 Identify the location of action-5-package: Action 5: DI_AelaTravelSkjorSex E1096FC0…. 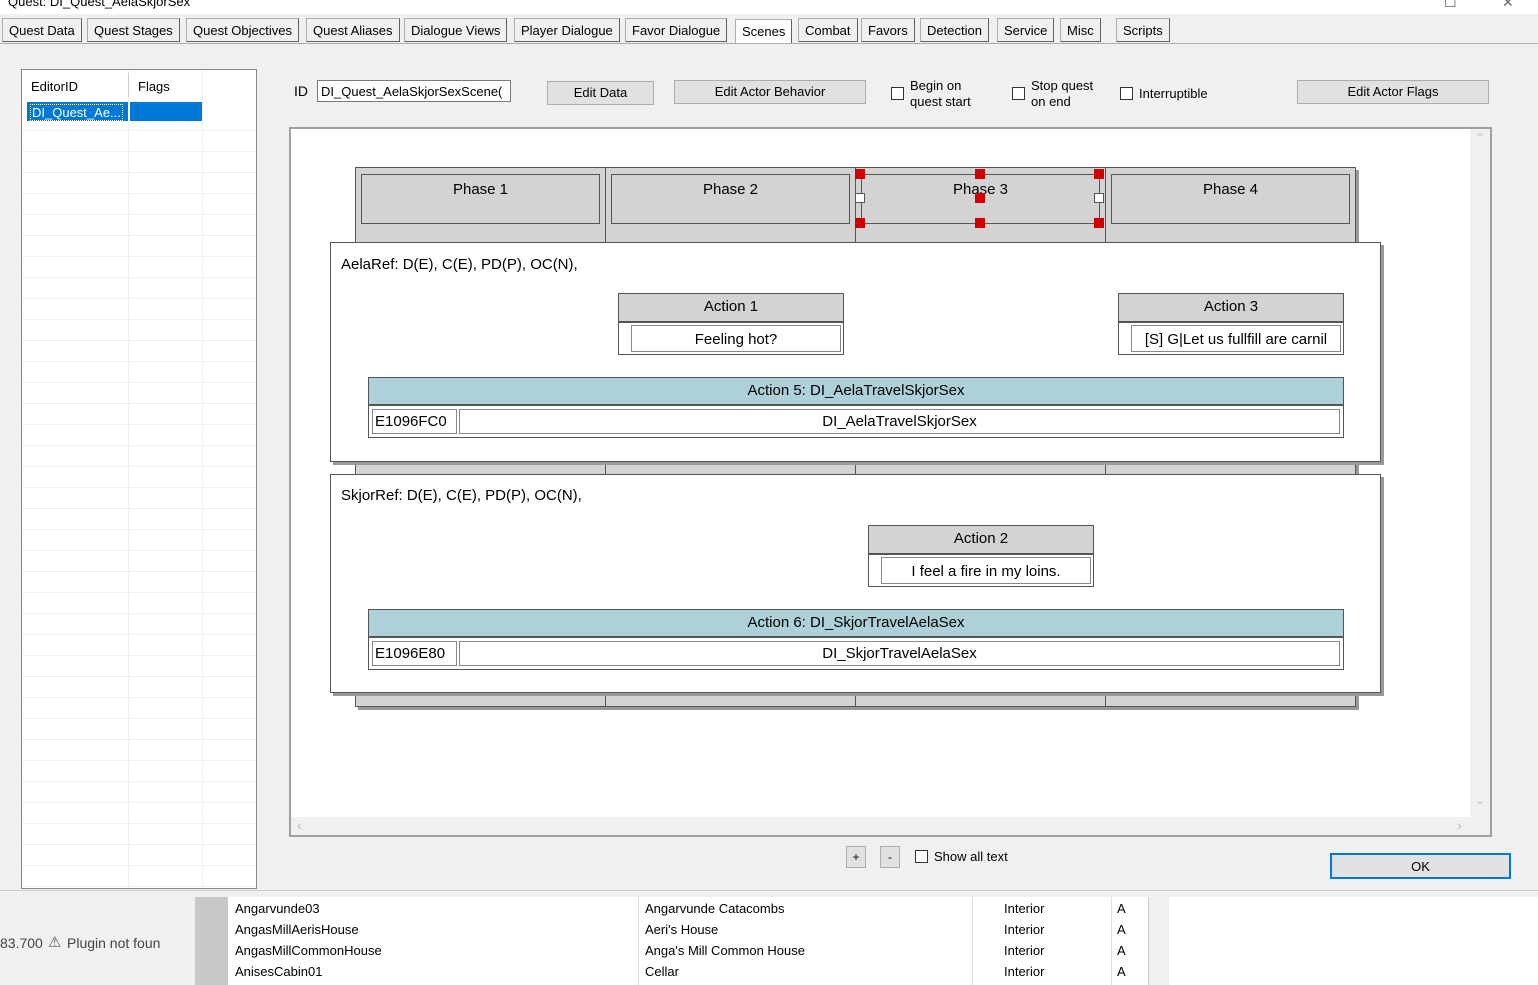
(856, 407).